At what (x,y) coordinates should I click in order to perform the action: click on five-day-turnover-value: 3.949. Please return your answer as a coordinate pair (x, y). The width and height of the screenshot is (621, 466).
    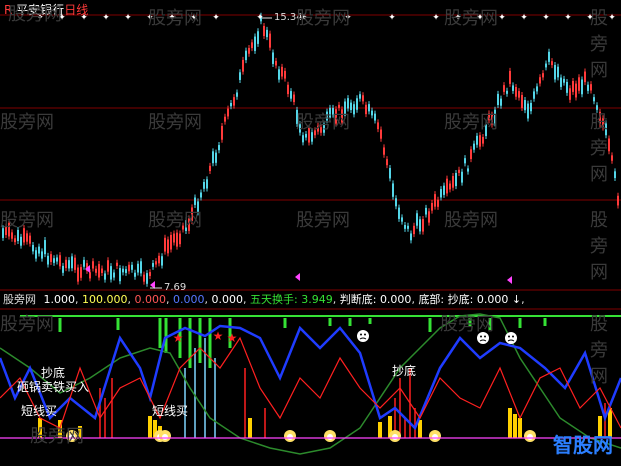
    Looking at the image, I should click on (317, 299).